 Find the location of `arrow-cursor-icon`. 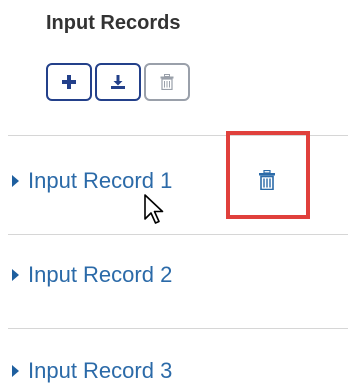

arrow-cursor-icon is located at coordinates (154, 209).